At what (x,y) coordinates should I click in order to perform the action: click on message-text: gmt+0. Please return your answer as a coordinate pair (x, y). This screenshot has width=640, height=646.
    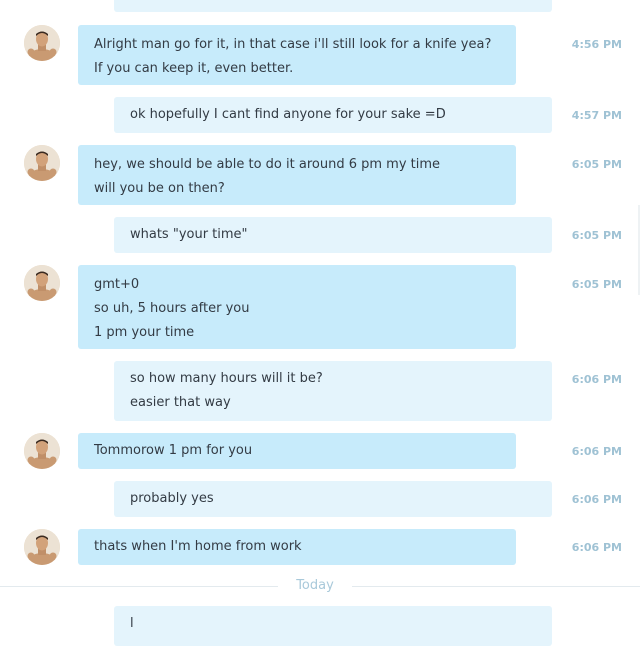
    Looking at the image, I should click on (117, 284).